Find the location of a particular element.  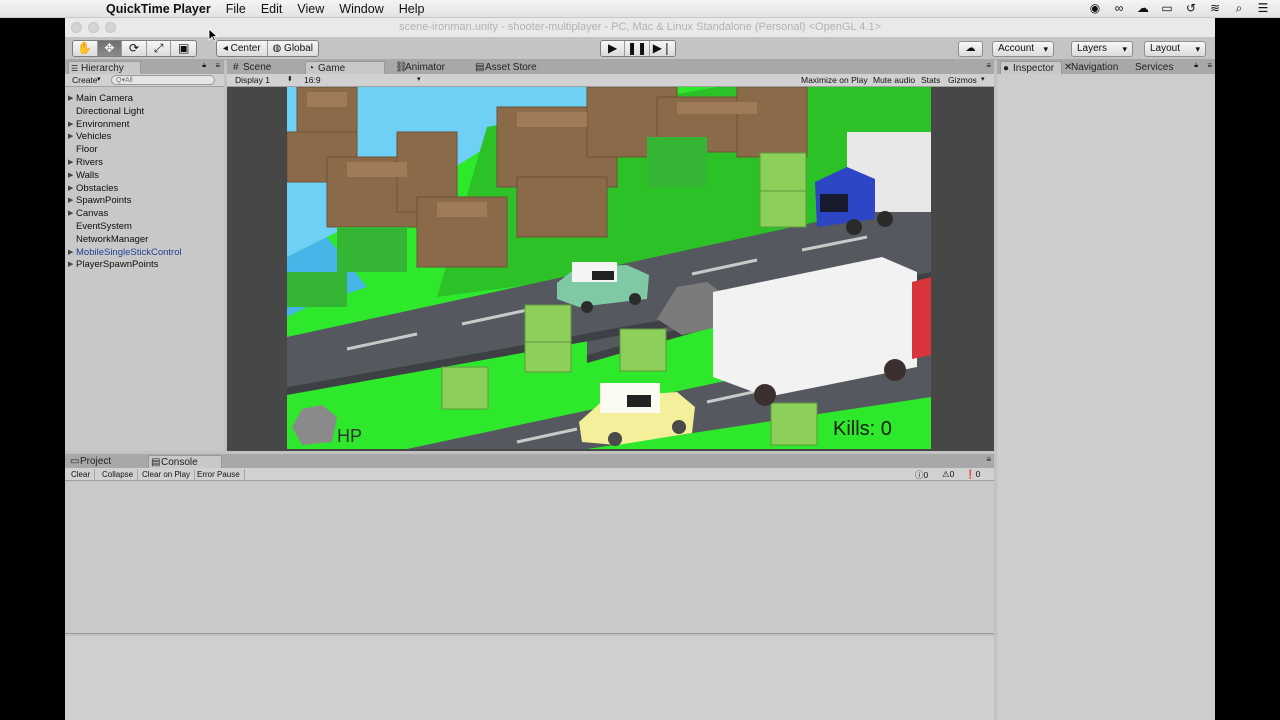

zoom-window-button is located at coordinates (110, 27).